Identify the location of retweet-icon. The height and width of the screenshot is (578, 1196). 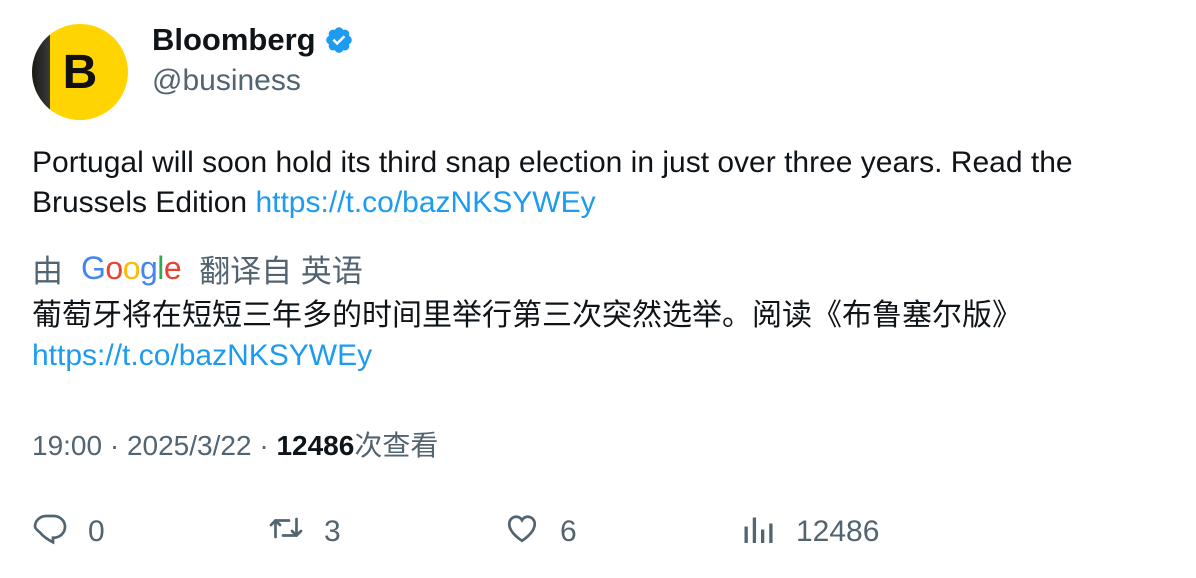
(286, 532).